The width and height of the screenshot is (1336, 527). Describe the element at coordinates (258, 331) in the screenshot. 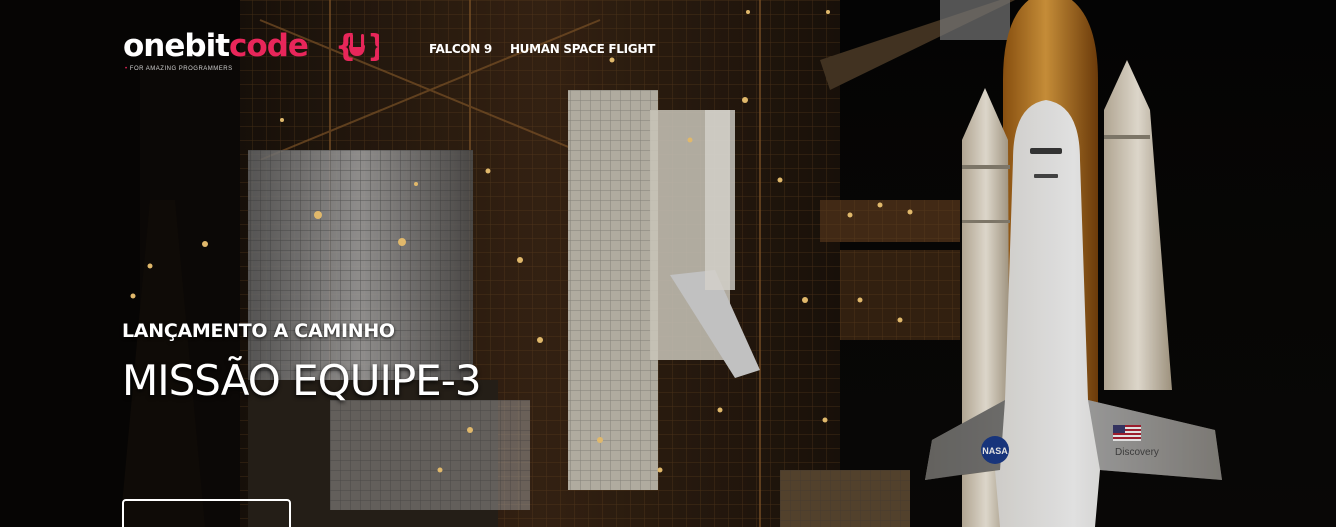

I see `hero-subtitle: LANÇAMENTO A CAMINHO` at that location.